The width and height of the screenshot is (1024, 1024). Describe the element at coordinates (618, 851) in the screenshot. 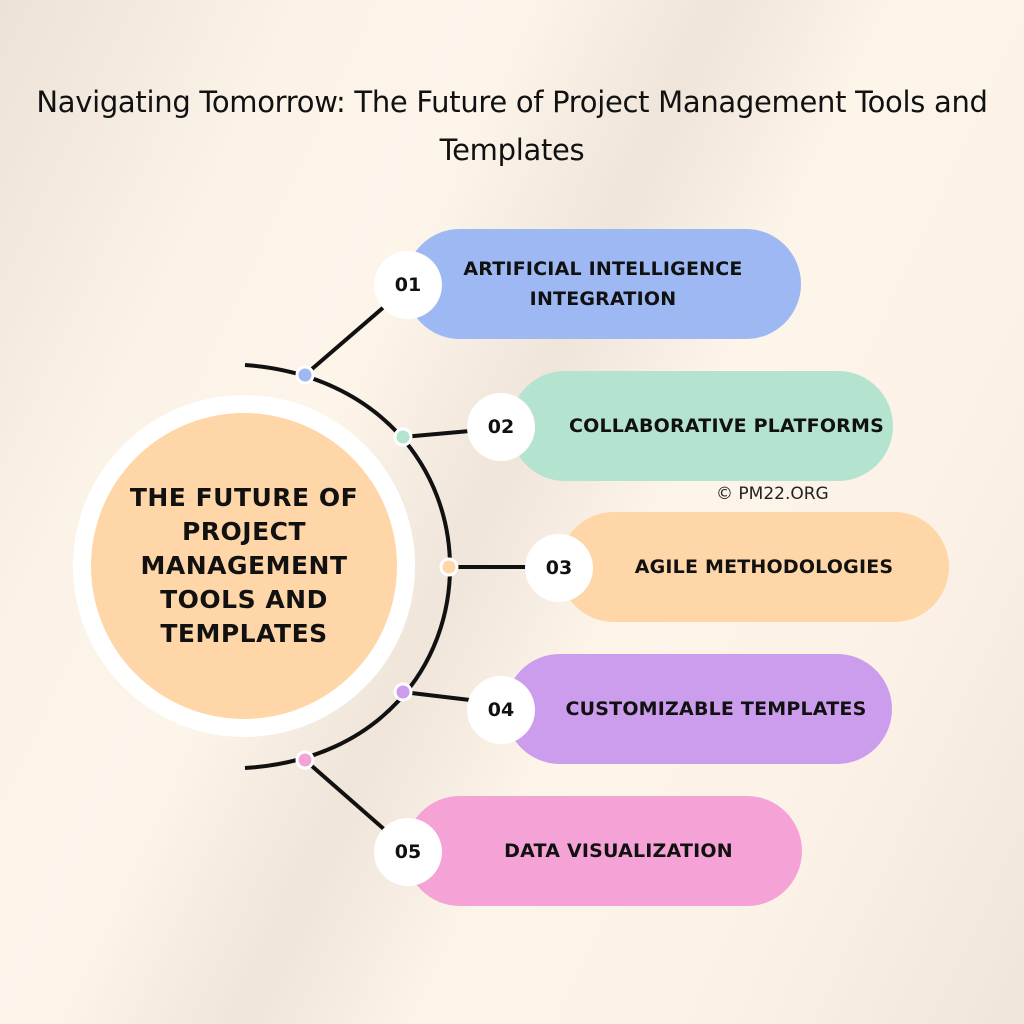

I see `item-label-05: DATA VISUALIZATION` at that location.